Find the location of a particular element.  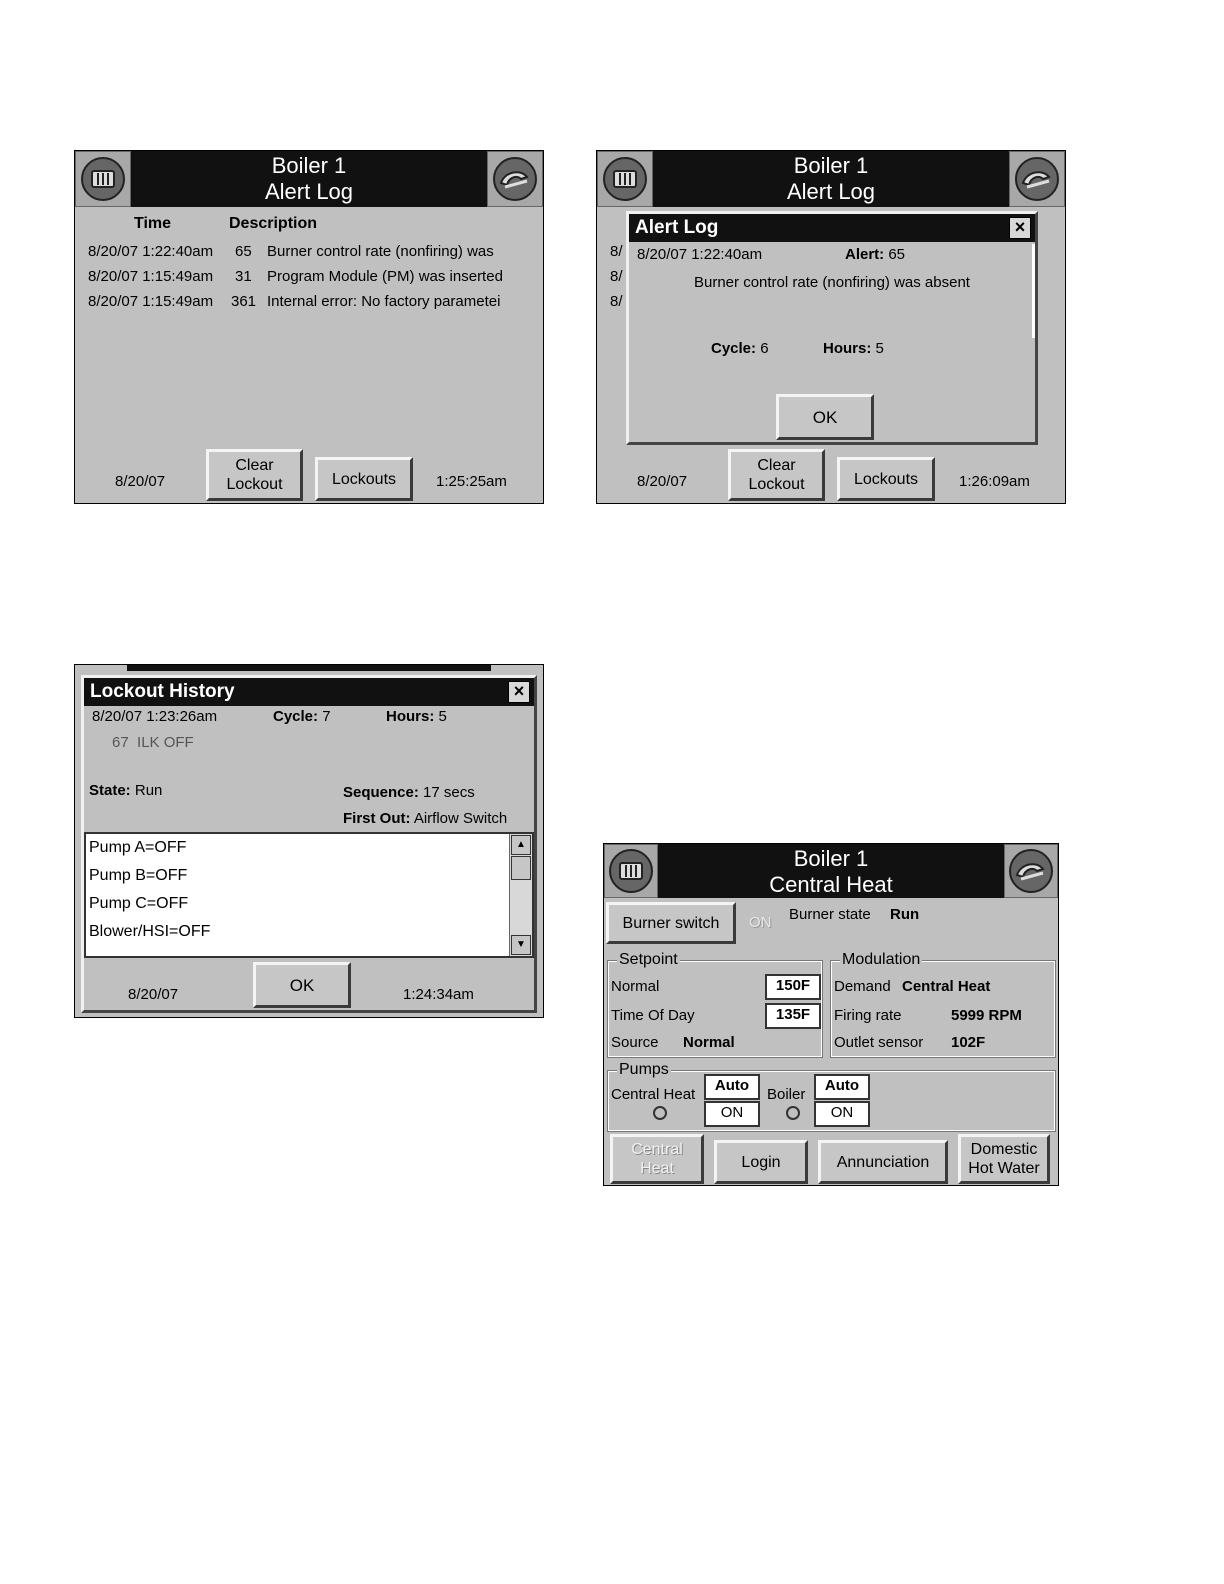

central-heat-pump-label: Central Heat is located at coordinates (653, 1094).